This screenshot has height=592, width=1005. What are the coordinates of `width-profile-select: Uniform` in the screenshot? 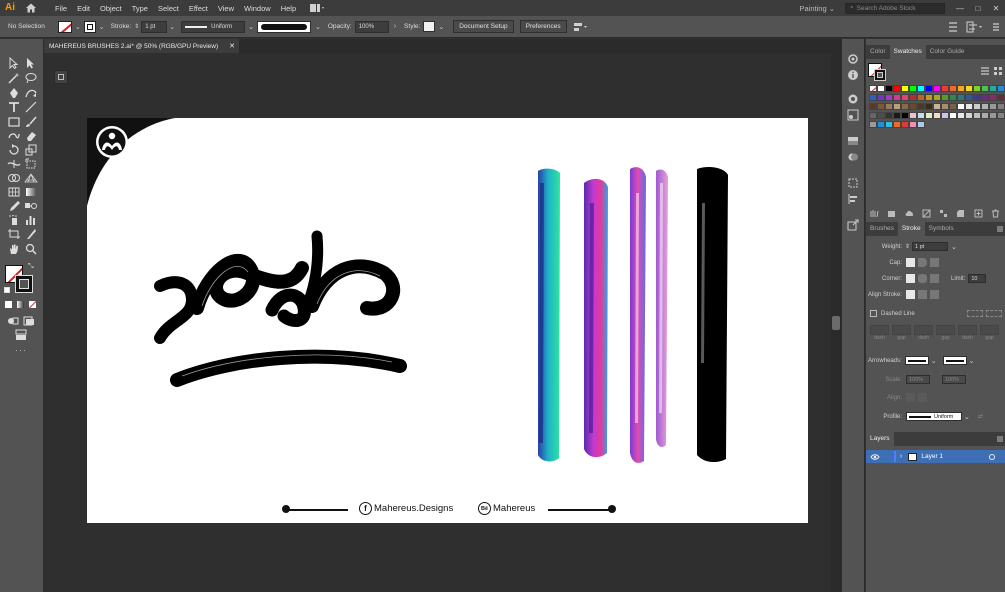 It's located at (934, 416).